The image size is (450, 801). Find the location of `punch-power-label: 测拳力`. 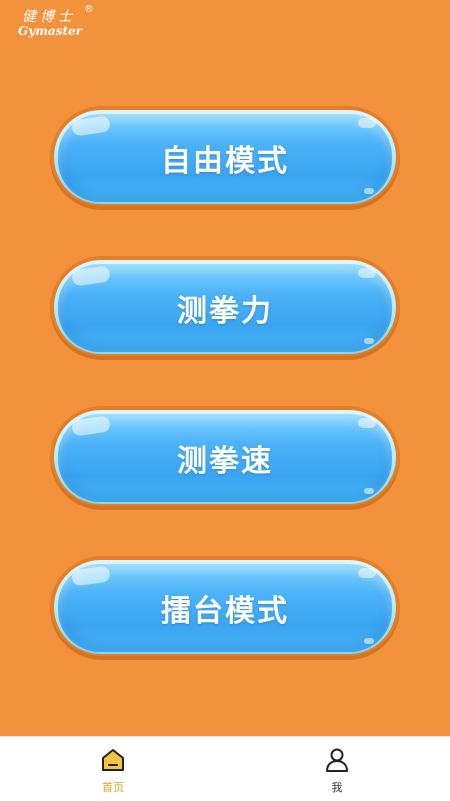

punch-power-label: 测拳力 is located at coordinates (225, 311).